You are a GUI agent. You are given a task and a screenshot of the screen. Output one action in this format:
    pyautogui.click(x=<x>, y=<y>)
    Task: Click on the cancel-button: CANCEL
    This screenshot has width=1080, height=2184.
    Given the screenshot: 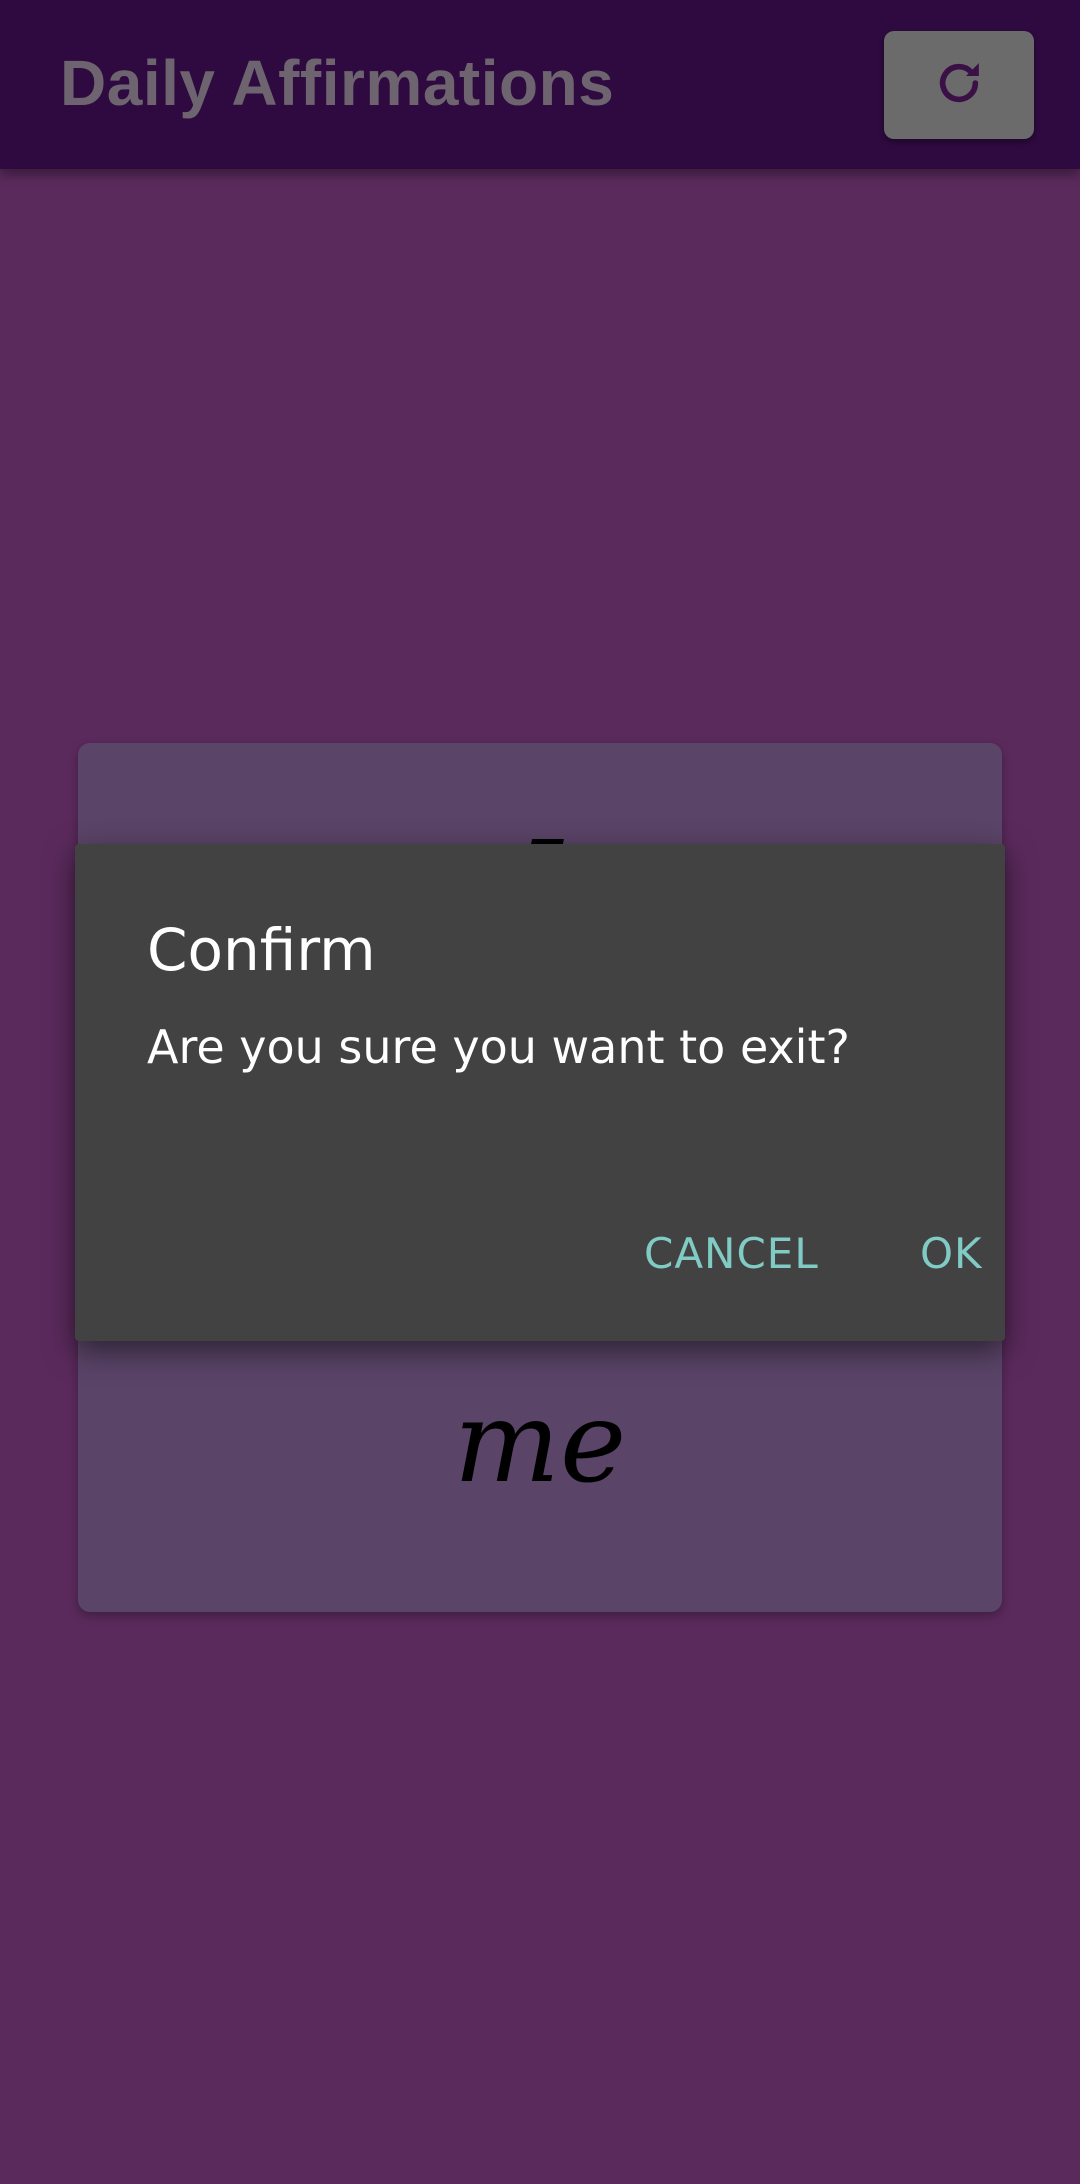 What is the action you would take?
    pyautogui.click(x=731, y=1254)
    